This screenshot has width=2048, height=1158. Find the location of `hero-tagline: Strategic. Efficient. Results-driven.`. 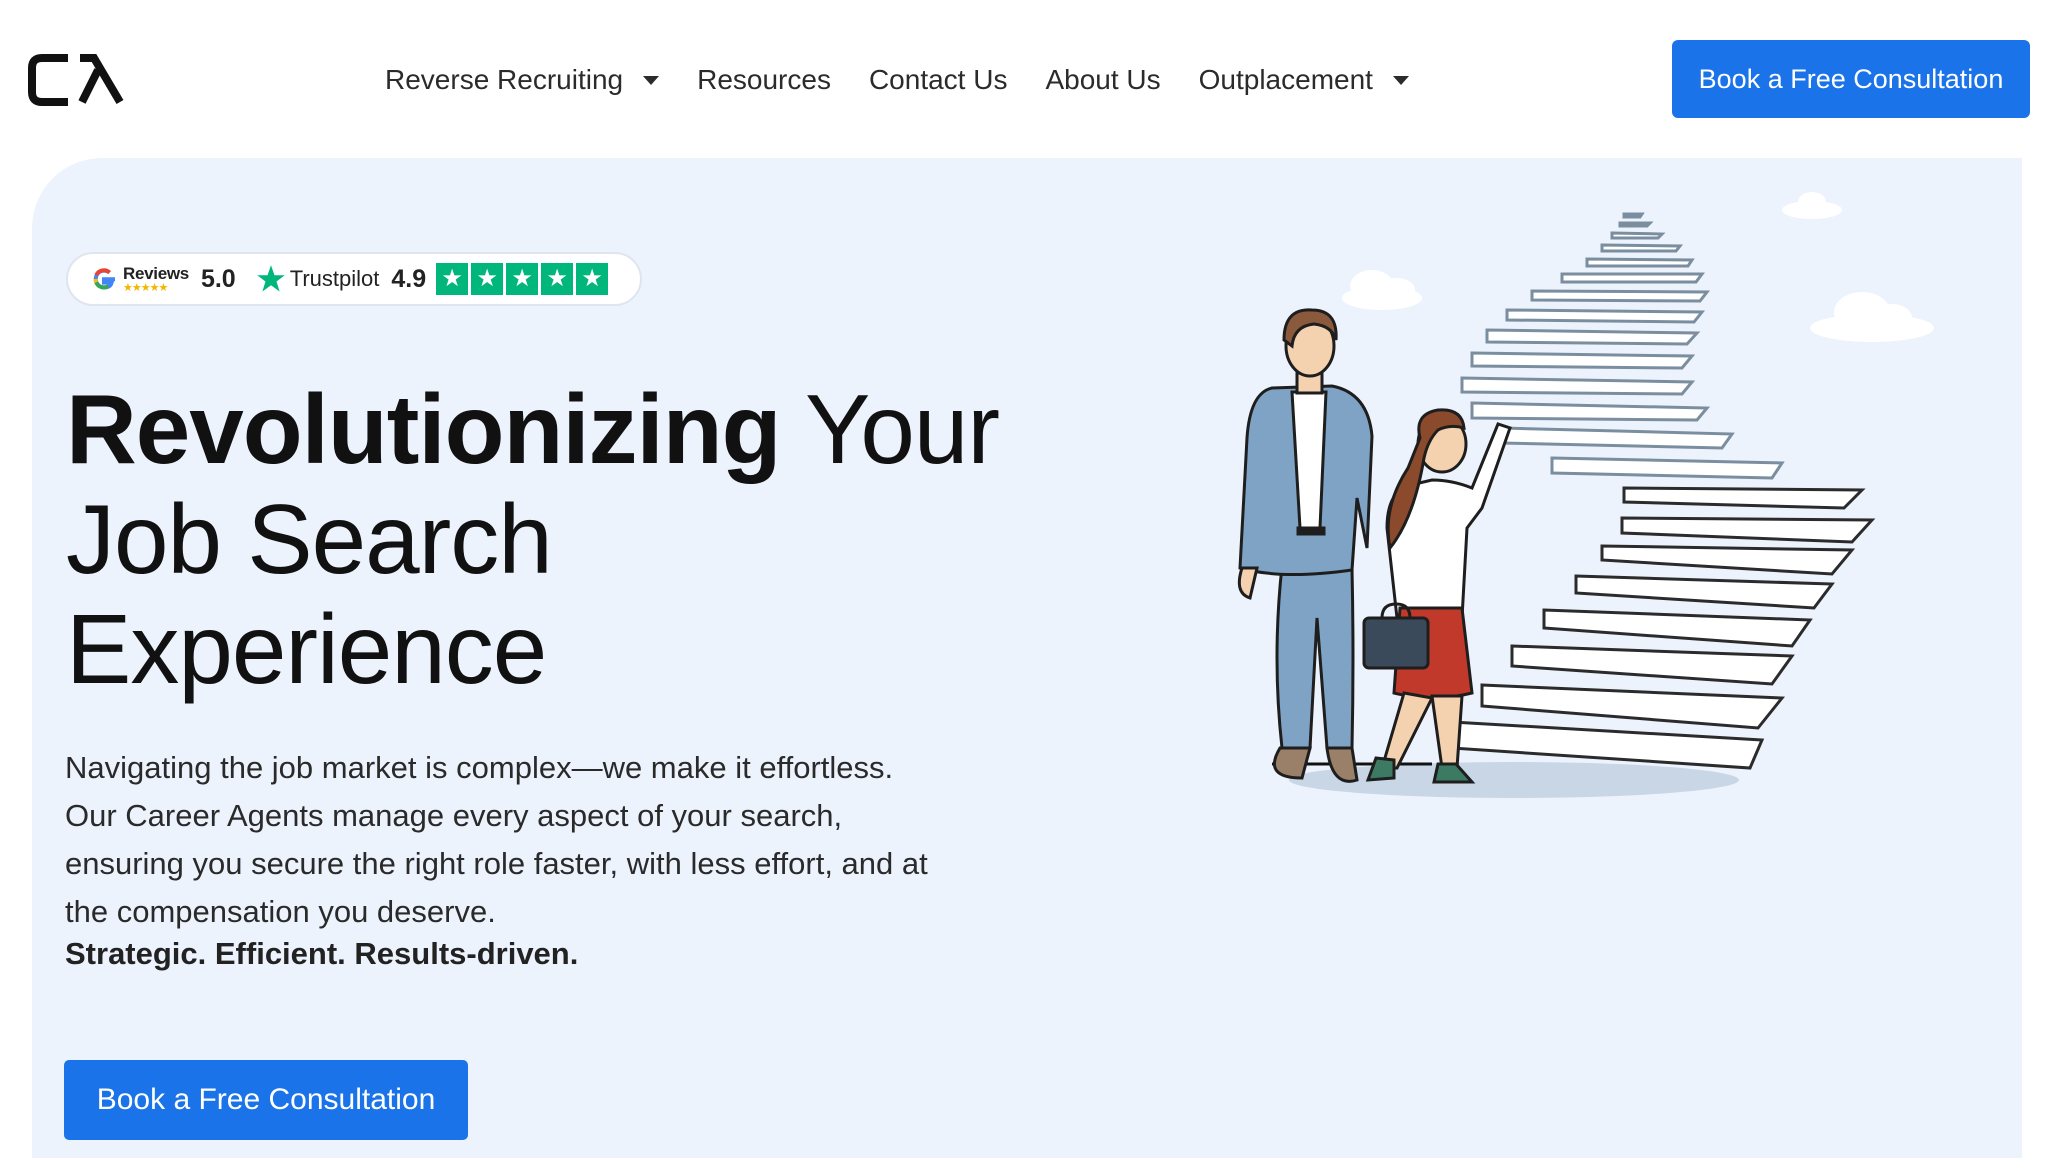

hero-tagline: Strategic. Efficient. Results-driven. is located at coordinates (322, 953).